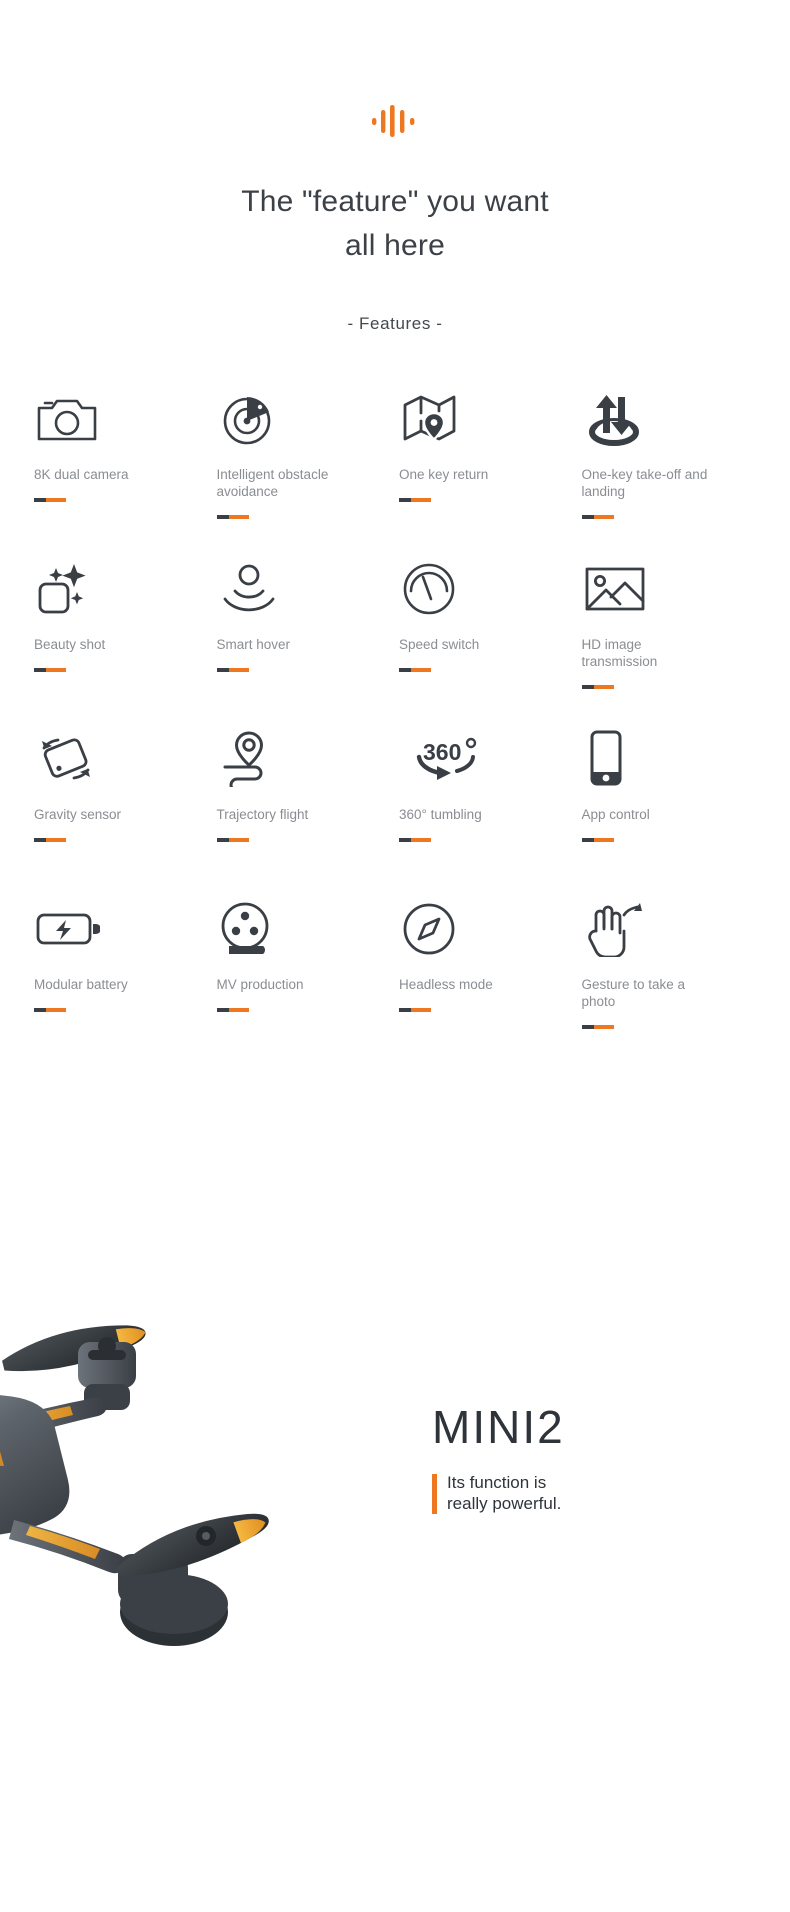 This screenshot has height=1912, width=790. I want to click on feature-label: MV production, so click(260, 984).